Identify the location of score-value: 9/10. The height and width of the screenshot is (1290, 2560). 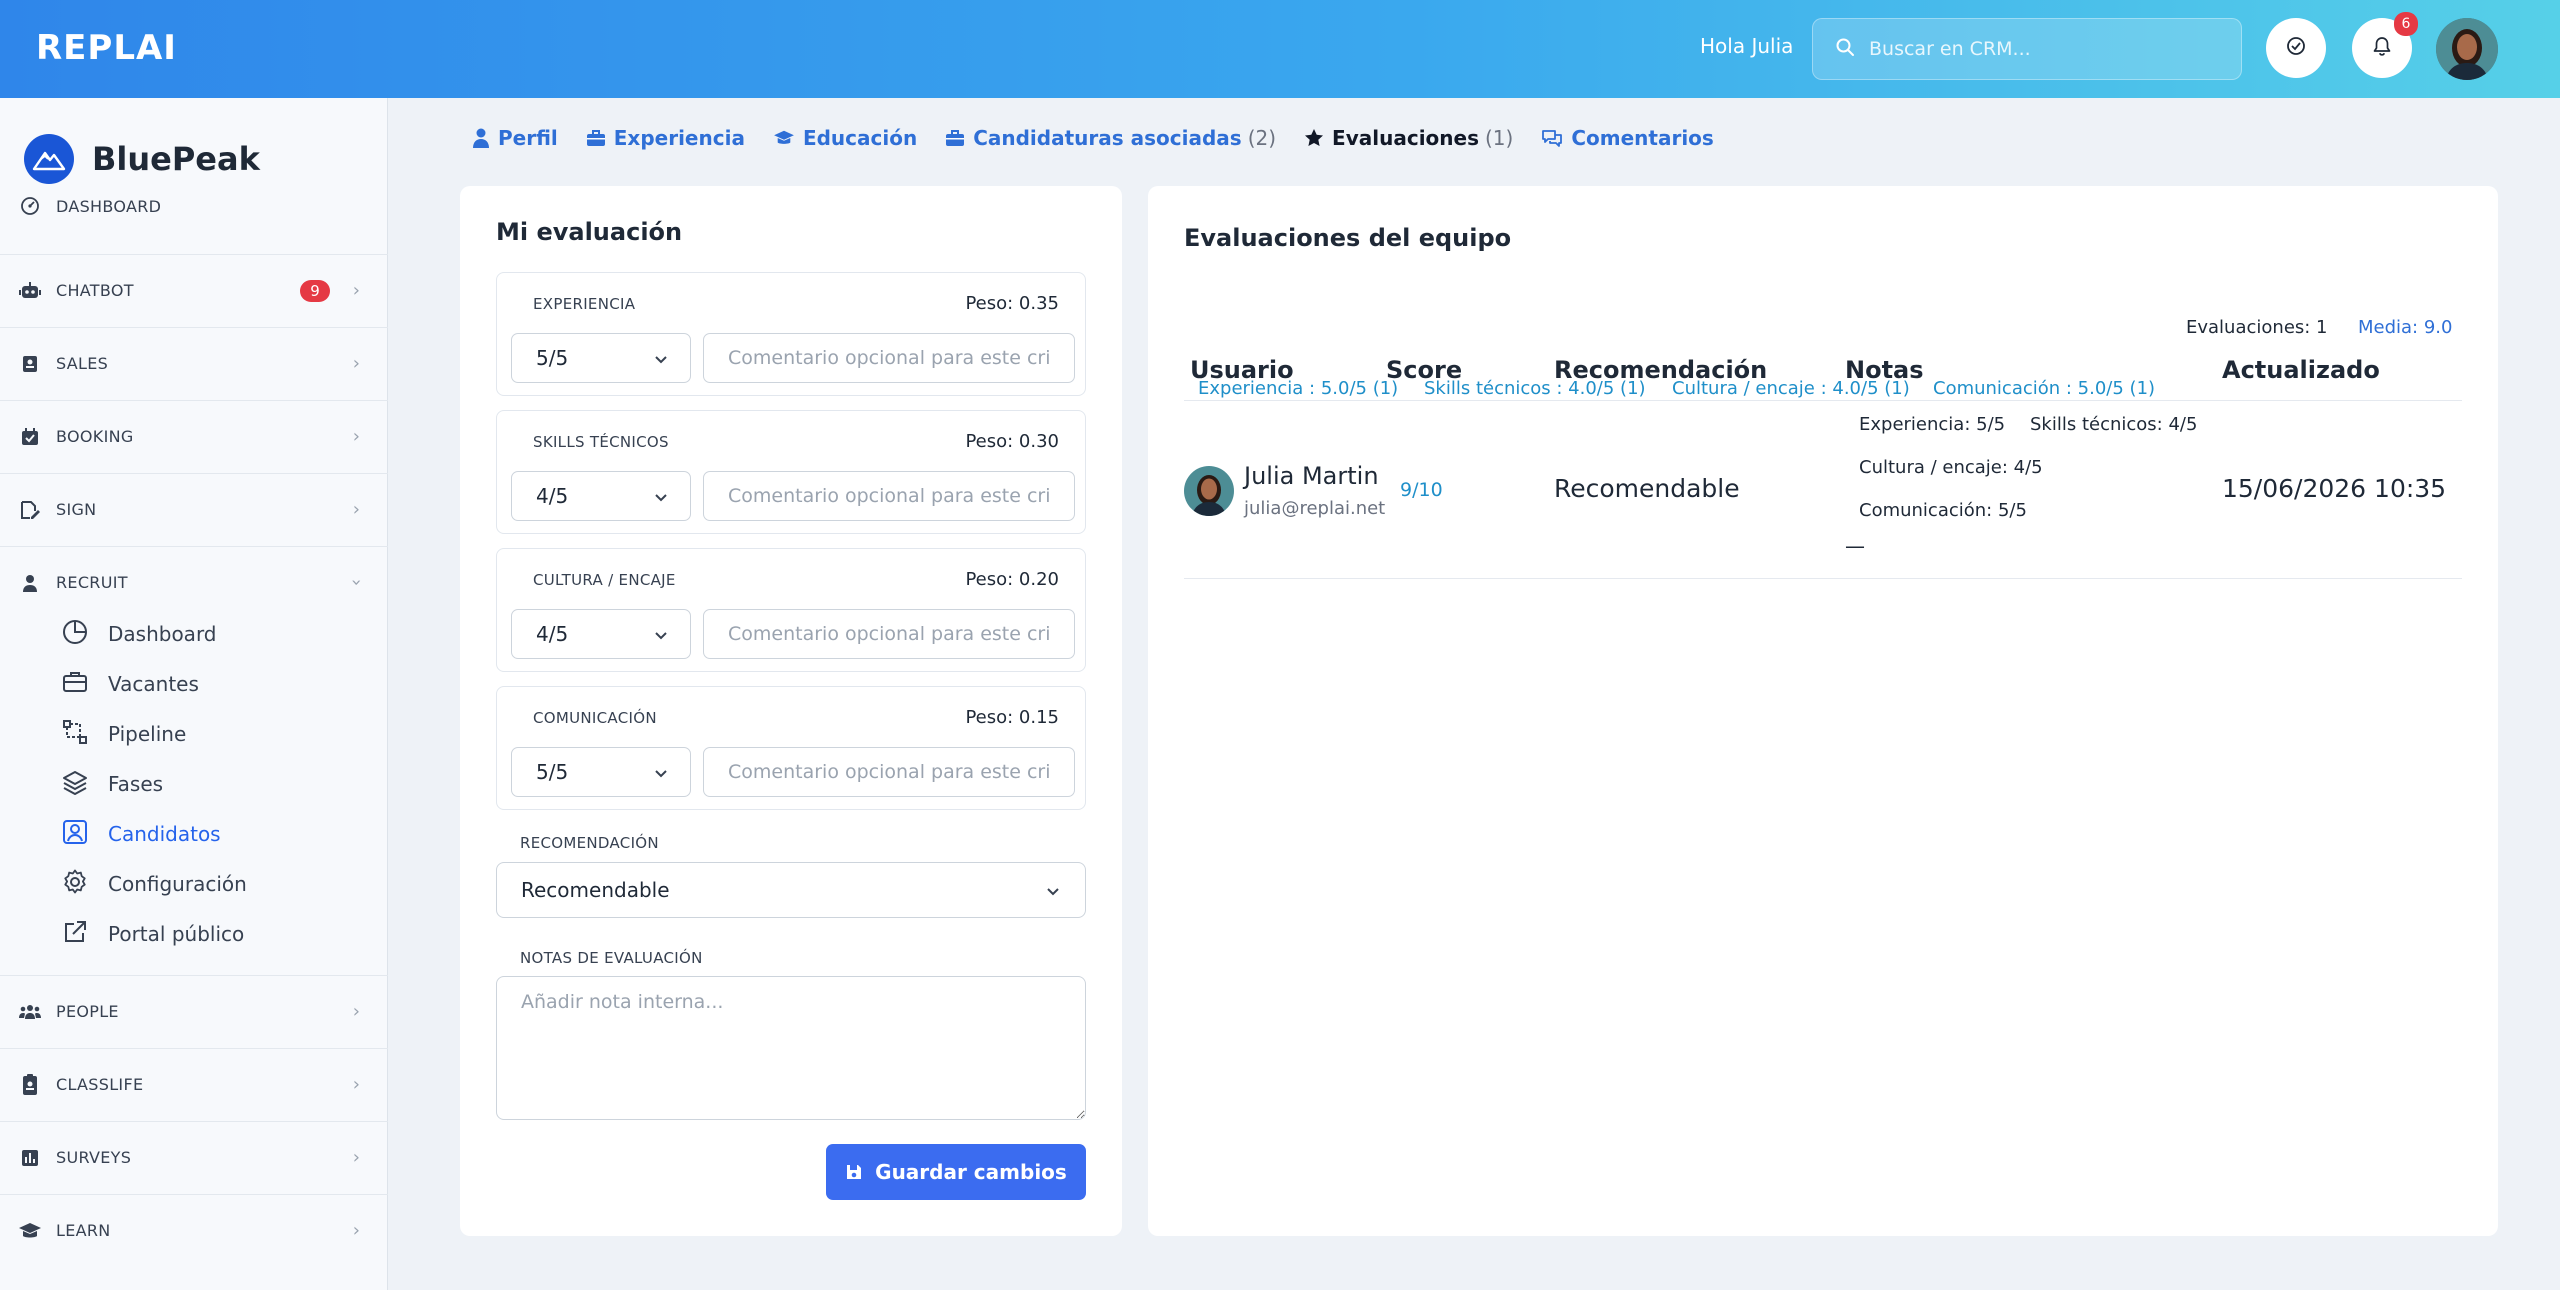
(1421, 490).